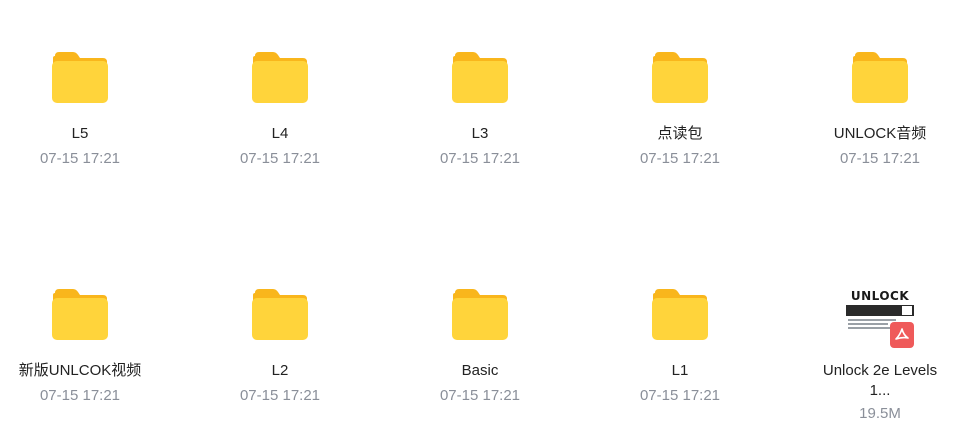  What do you see at coordinates (280, 347) in the screenshot?
I see `folder-item-l2: L2 07-15 17:21` at bounding box center [280, 347].